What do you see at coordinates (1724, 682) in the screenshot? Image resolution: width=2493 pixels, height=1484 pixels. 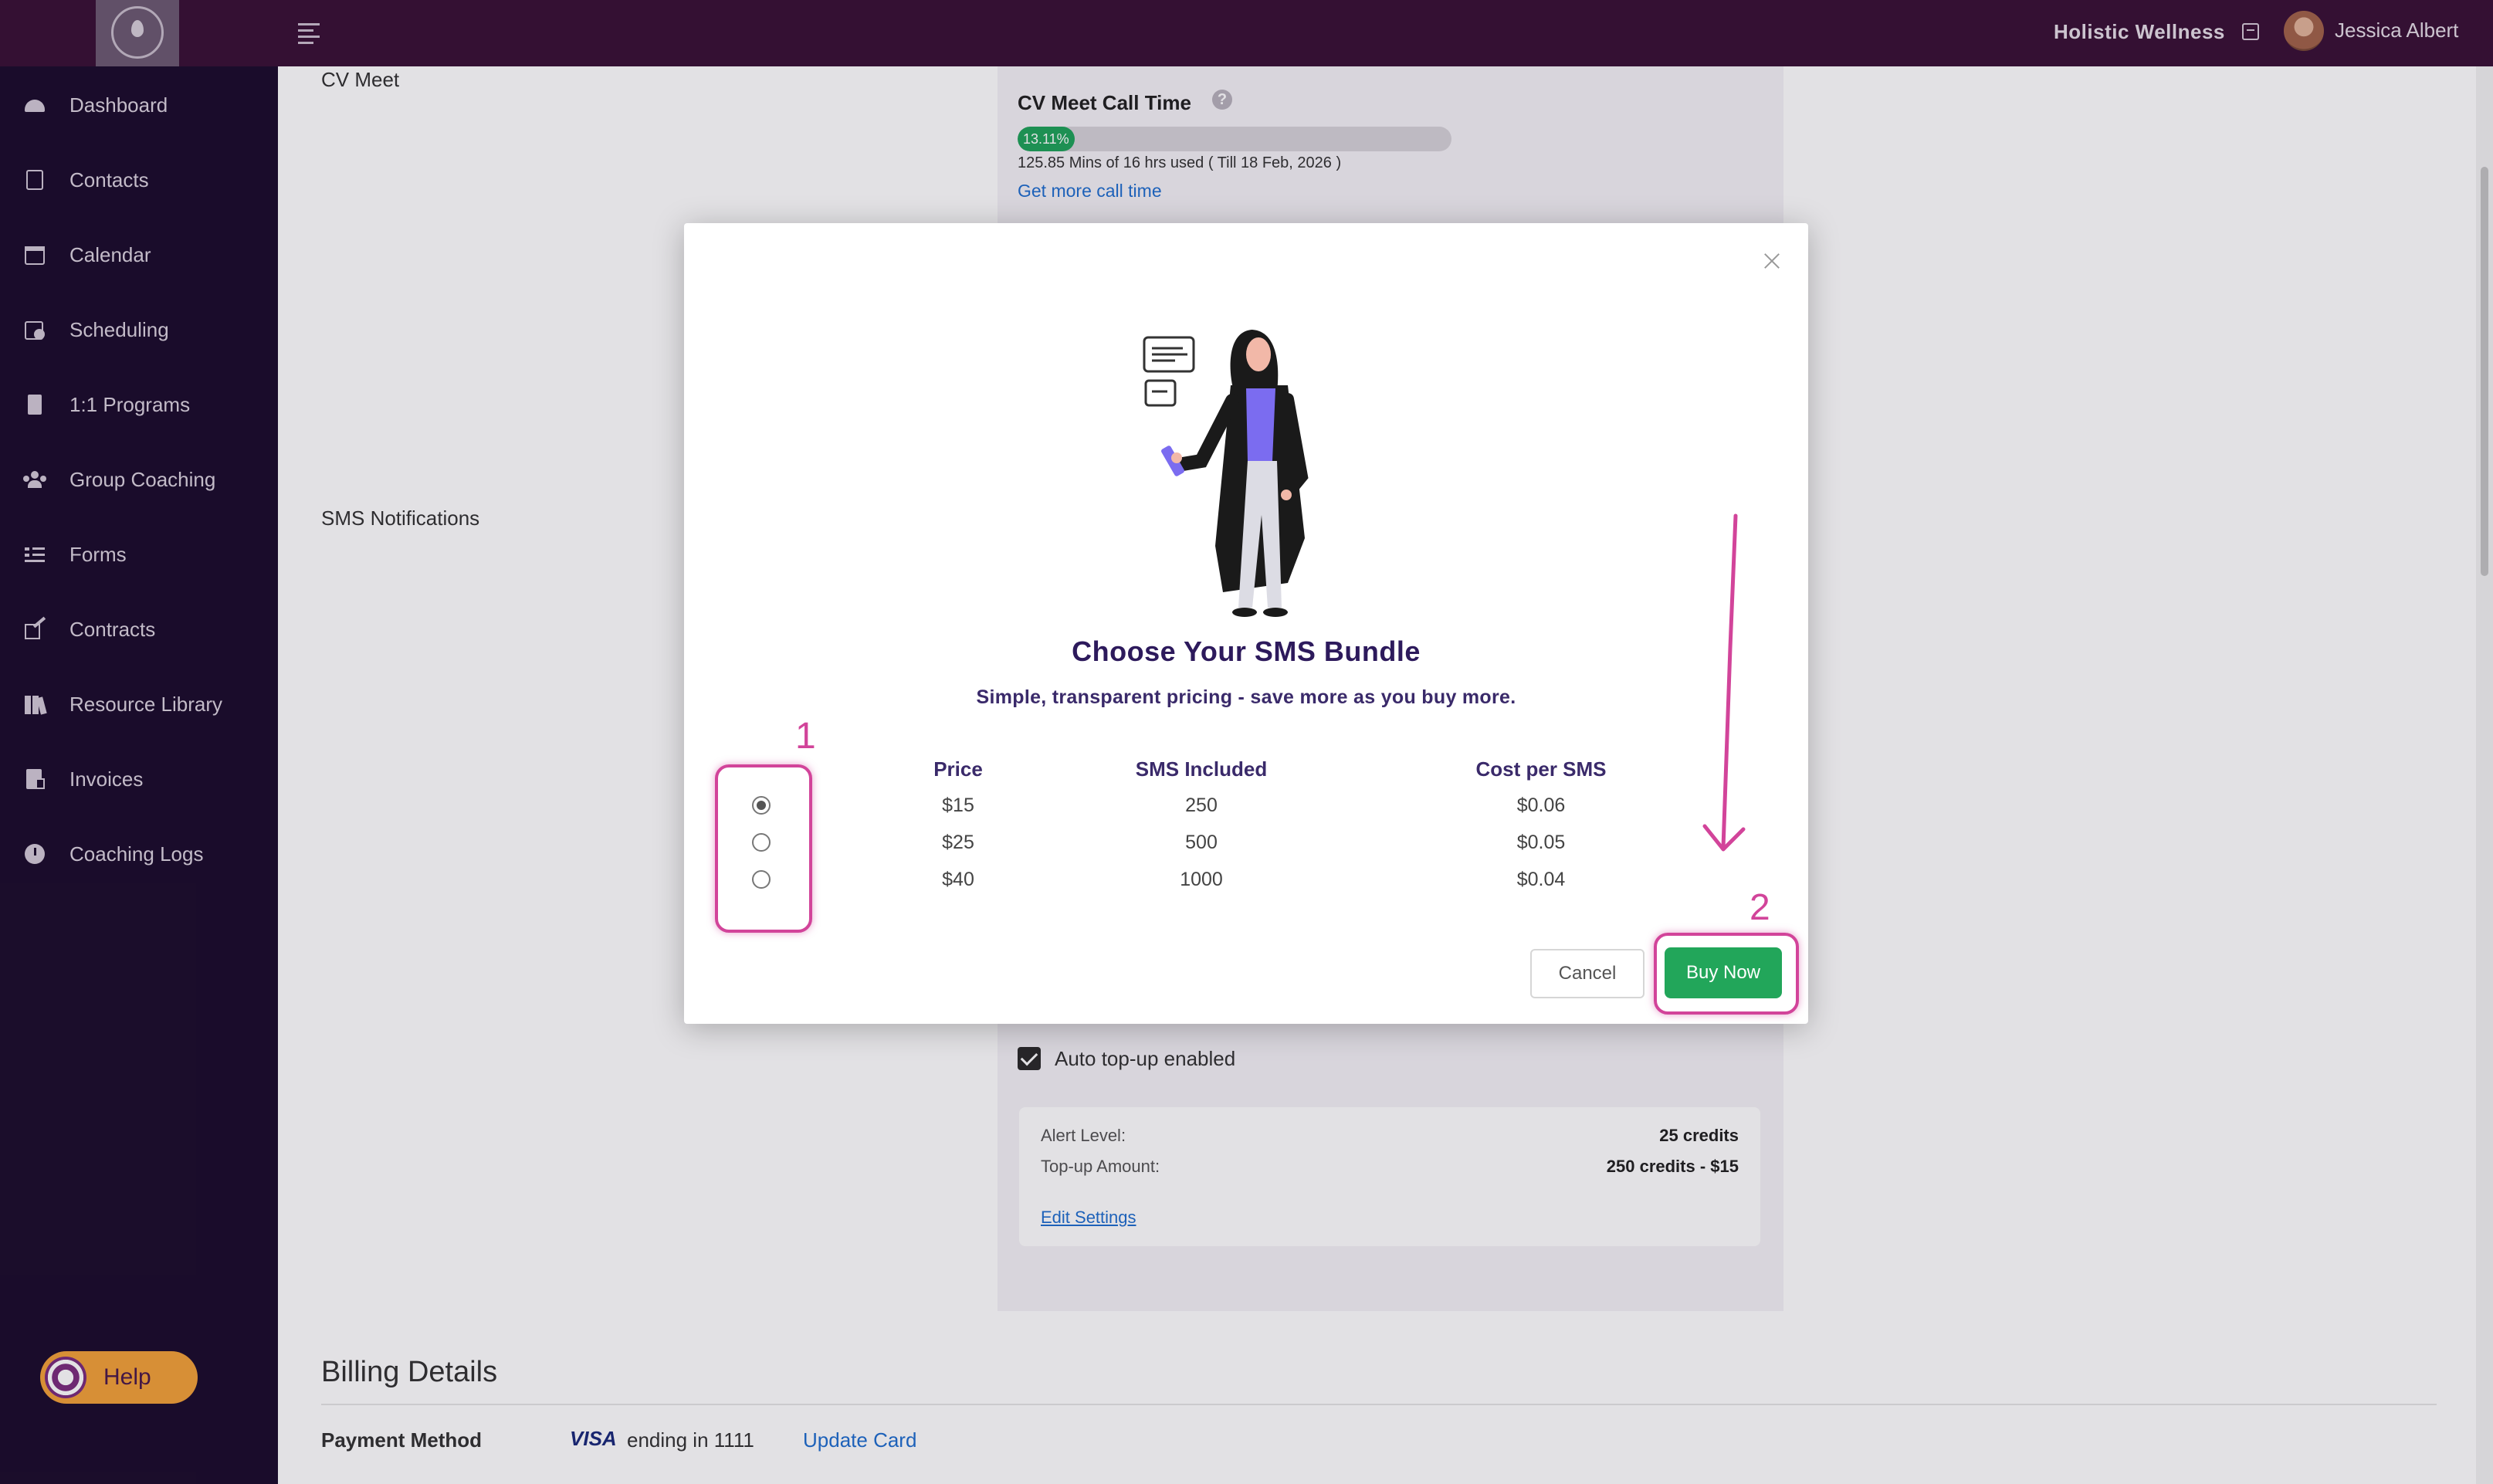 I see `annotation-arrow-icon` at bounding box center [1724, 682].